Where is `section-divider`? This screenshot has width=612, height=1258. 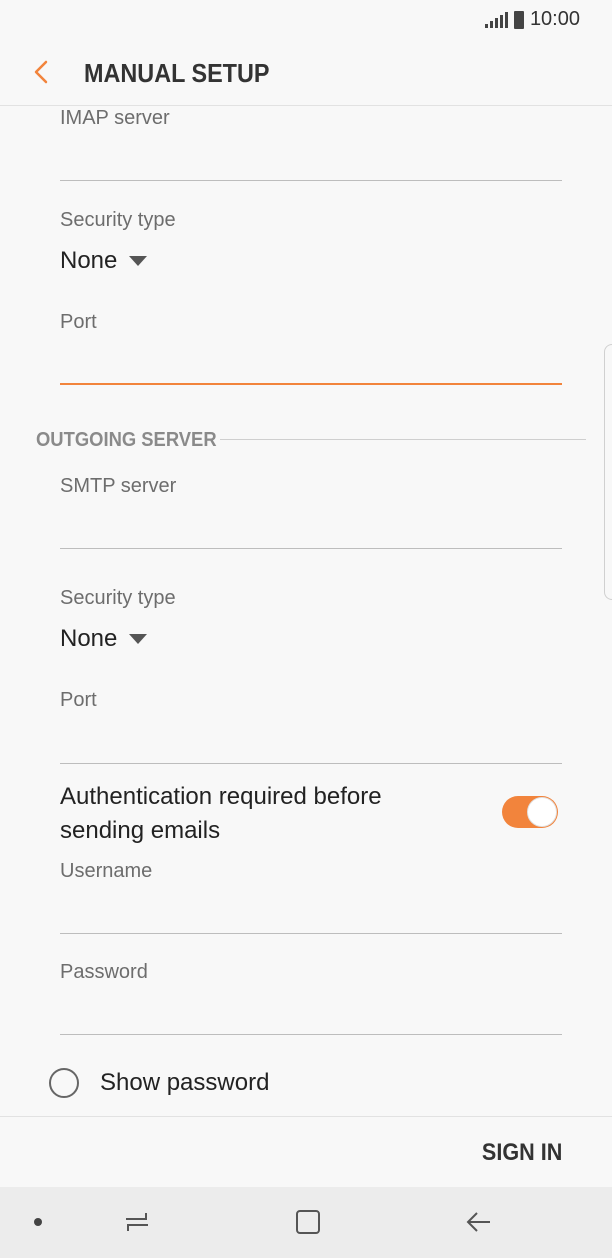 section-divider is located at coordinates (403, 439).